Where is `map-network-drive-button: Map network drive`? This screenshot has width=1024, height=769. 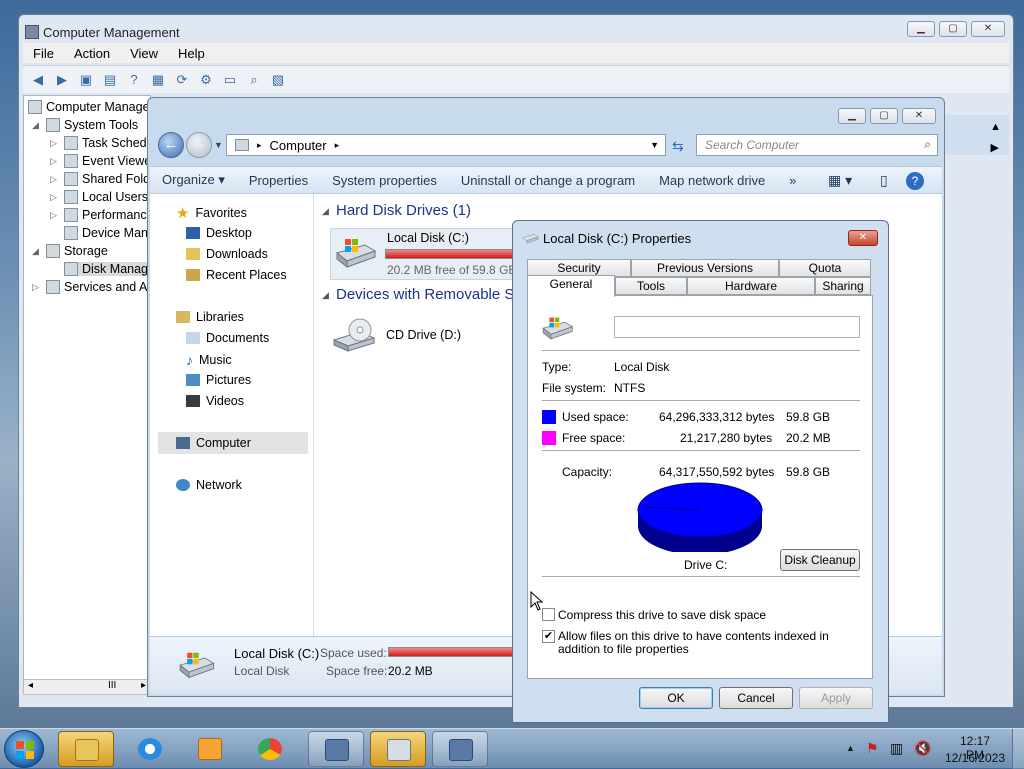
map-network-drive-button: Map network drive is located at coordinates (712, 180).